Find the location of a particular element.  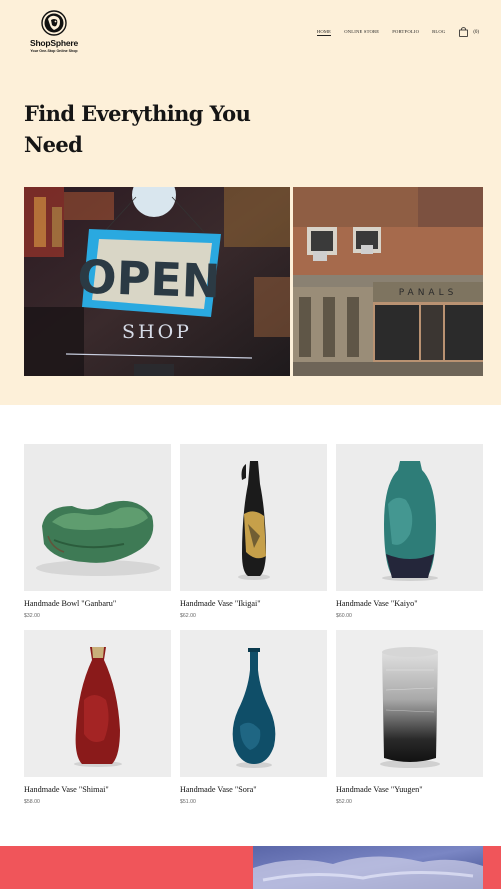

product-card-sora: Handmade Vase "Sora" $51.00 is located at coordinates (253, 717).